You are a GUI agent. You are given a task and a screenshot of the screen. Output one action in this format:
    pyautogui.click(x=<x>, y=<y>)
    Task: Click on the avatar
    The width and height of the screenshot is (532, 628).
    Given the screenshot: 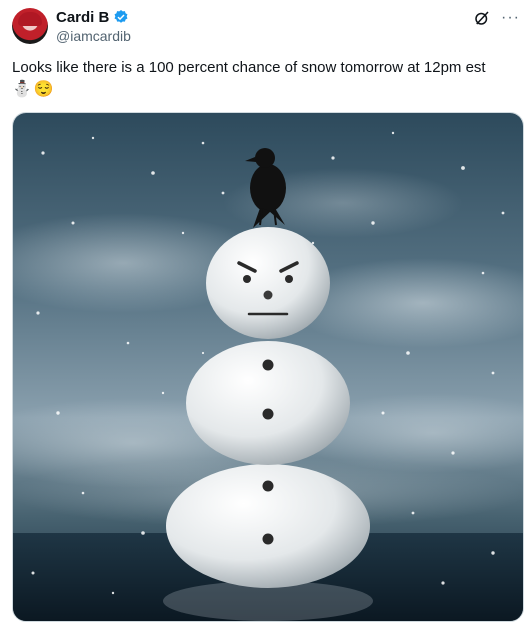 What is the action you would take?
    pyautogui.click(x=30, y=26)
    